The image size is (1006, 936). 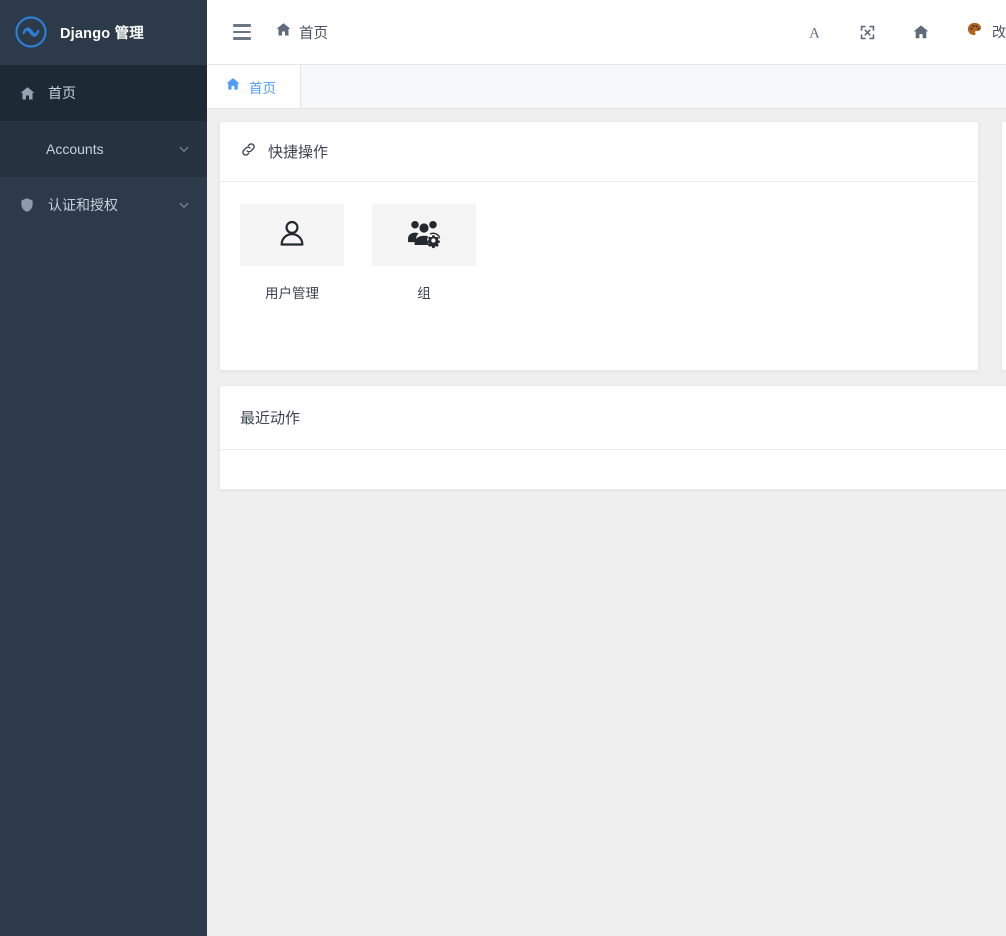 I want to click on tab-home-label: 首页, so click(x=262, y=88).